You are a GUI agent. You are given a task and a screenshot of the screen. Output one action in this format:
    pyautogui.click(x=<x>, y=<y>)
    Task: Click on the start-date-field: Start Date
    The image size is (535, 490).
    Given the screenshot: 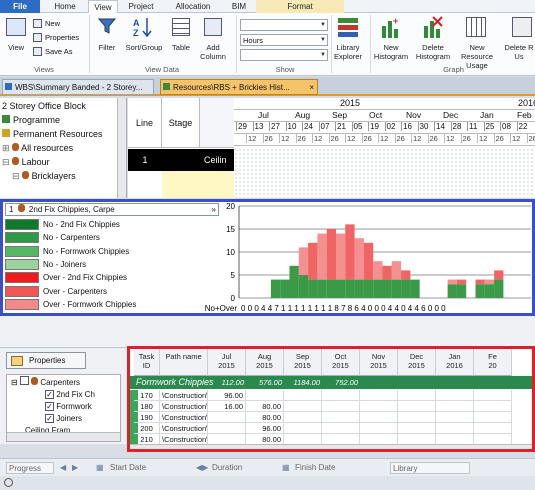 What is the action you would take?
    pyautogui.click(x=147, y=468)
    